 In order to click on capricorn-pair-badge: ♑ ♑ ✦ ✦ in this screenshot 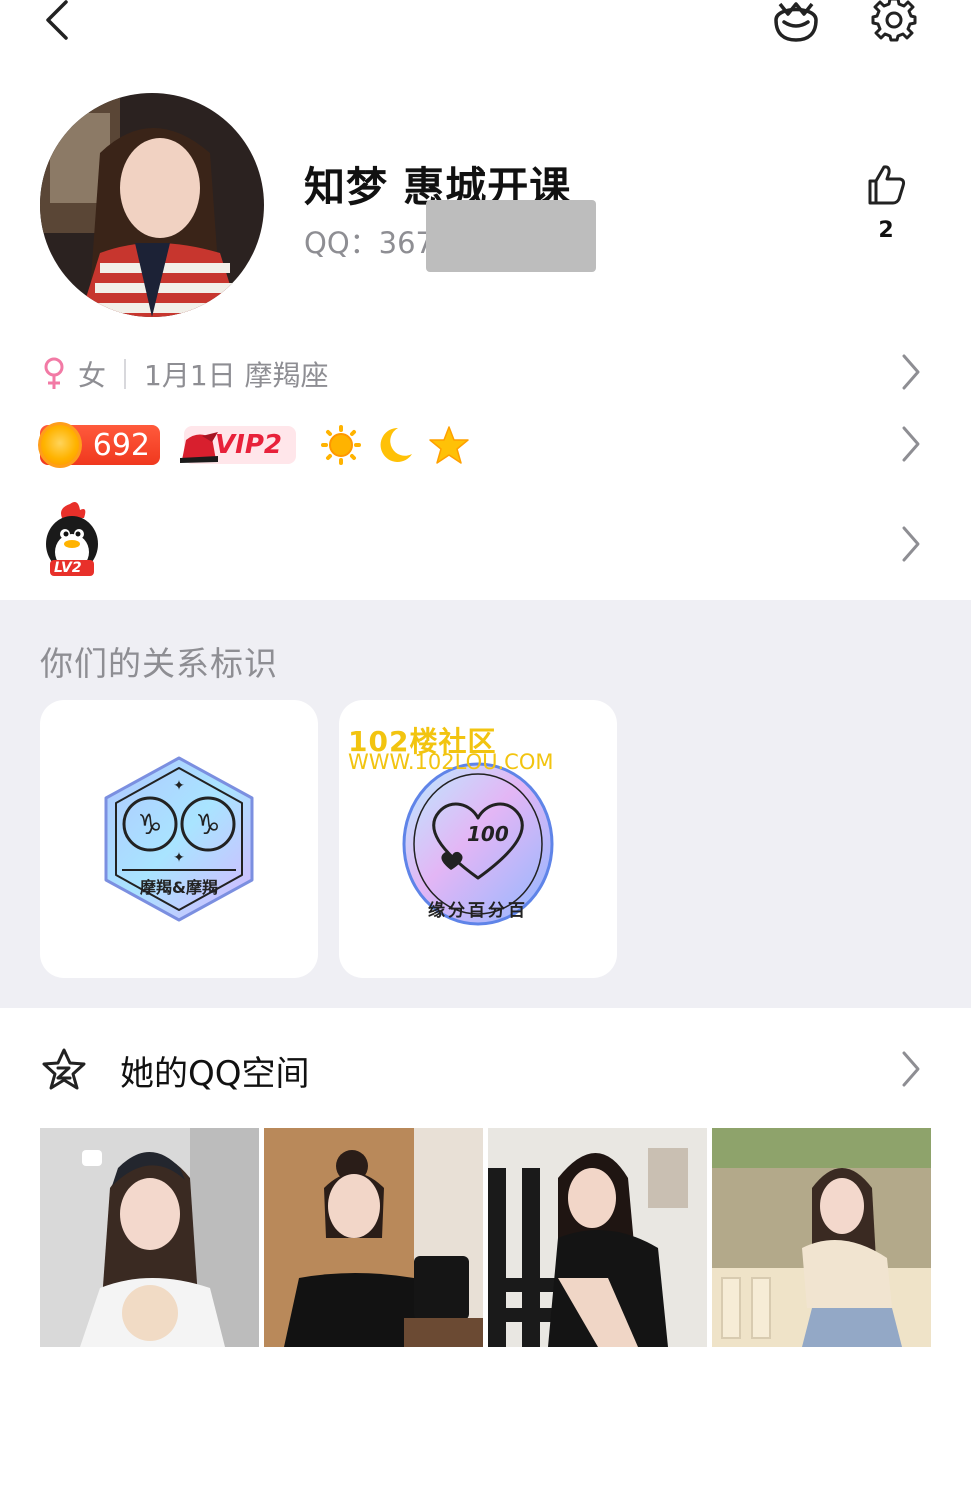, I will do `click(179, 839)`.